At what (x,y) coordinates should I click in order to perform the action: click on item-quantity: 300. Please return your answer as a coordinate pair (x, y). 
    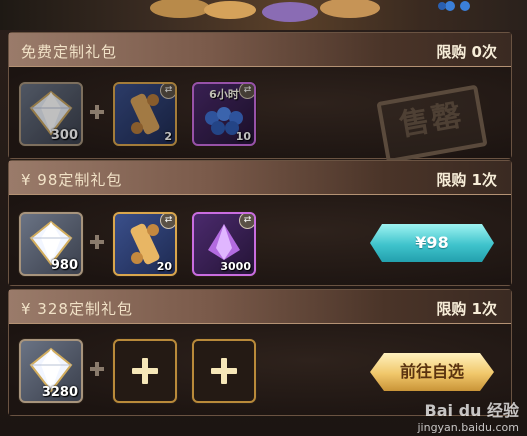
    Looking at the image, I should click on (64, 135).